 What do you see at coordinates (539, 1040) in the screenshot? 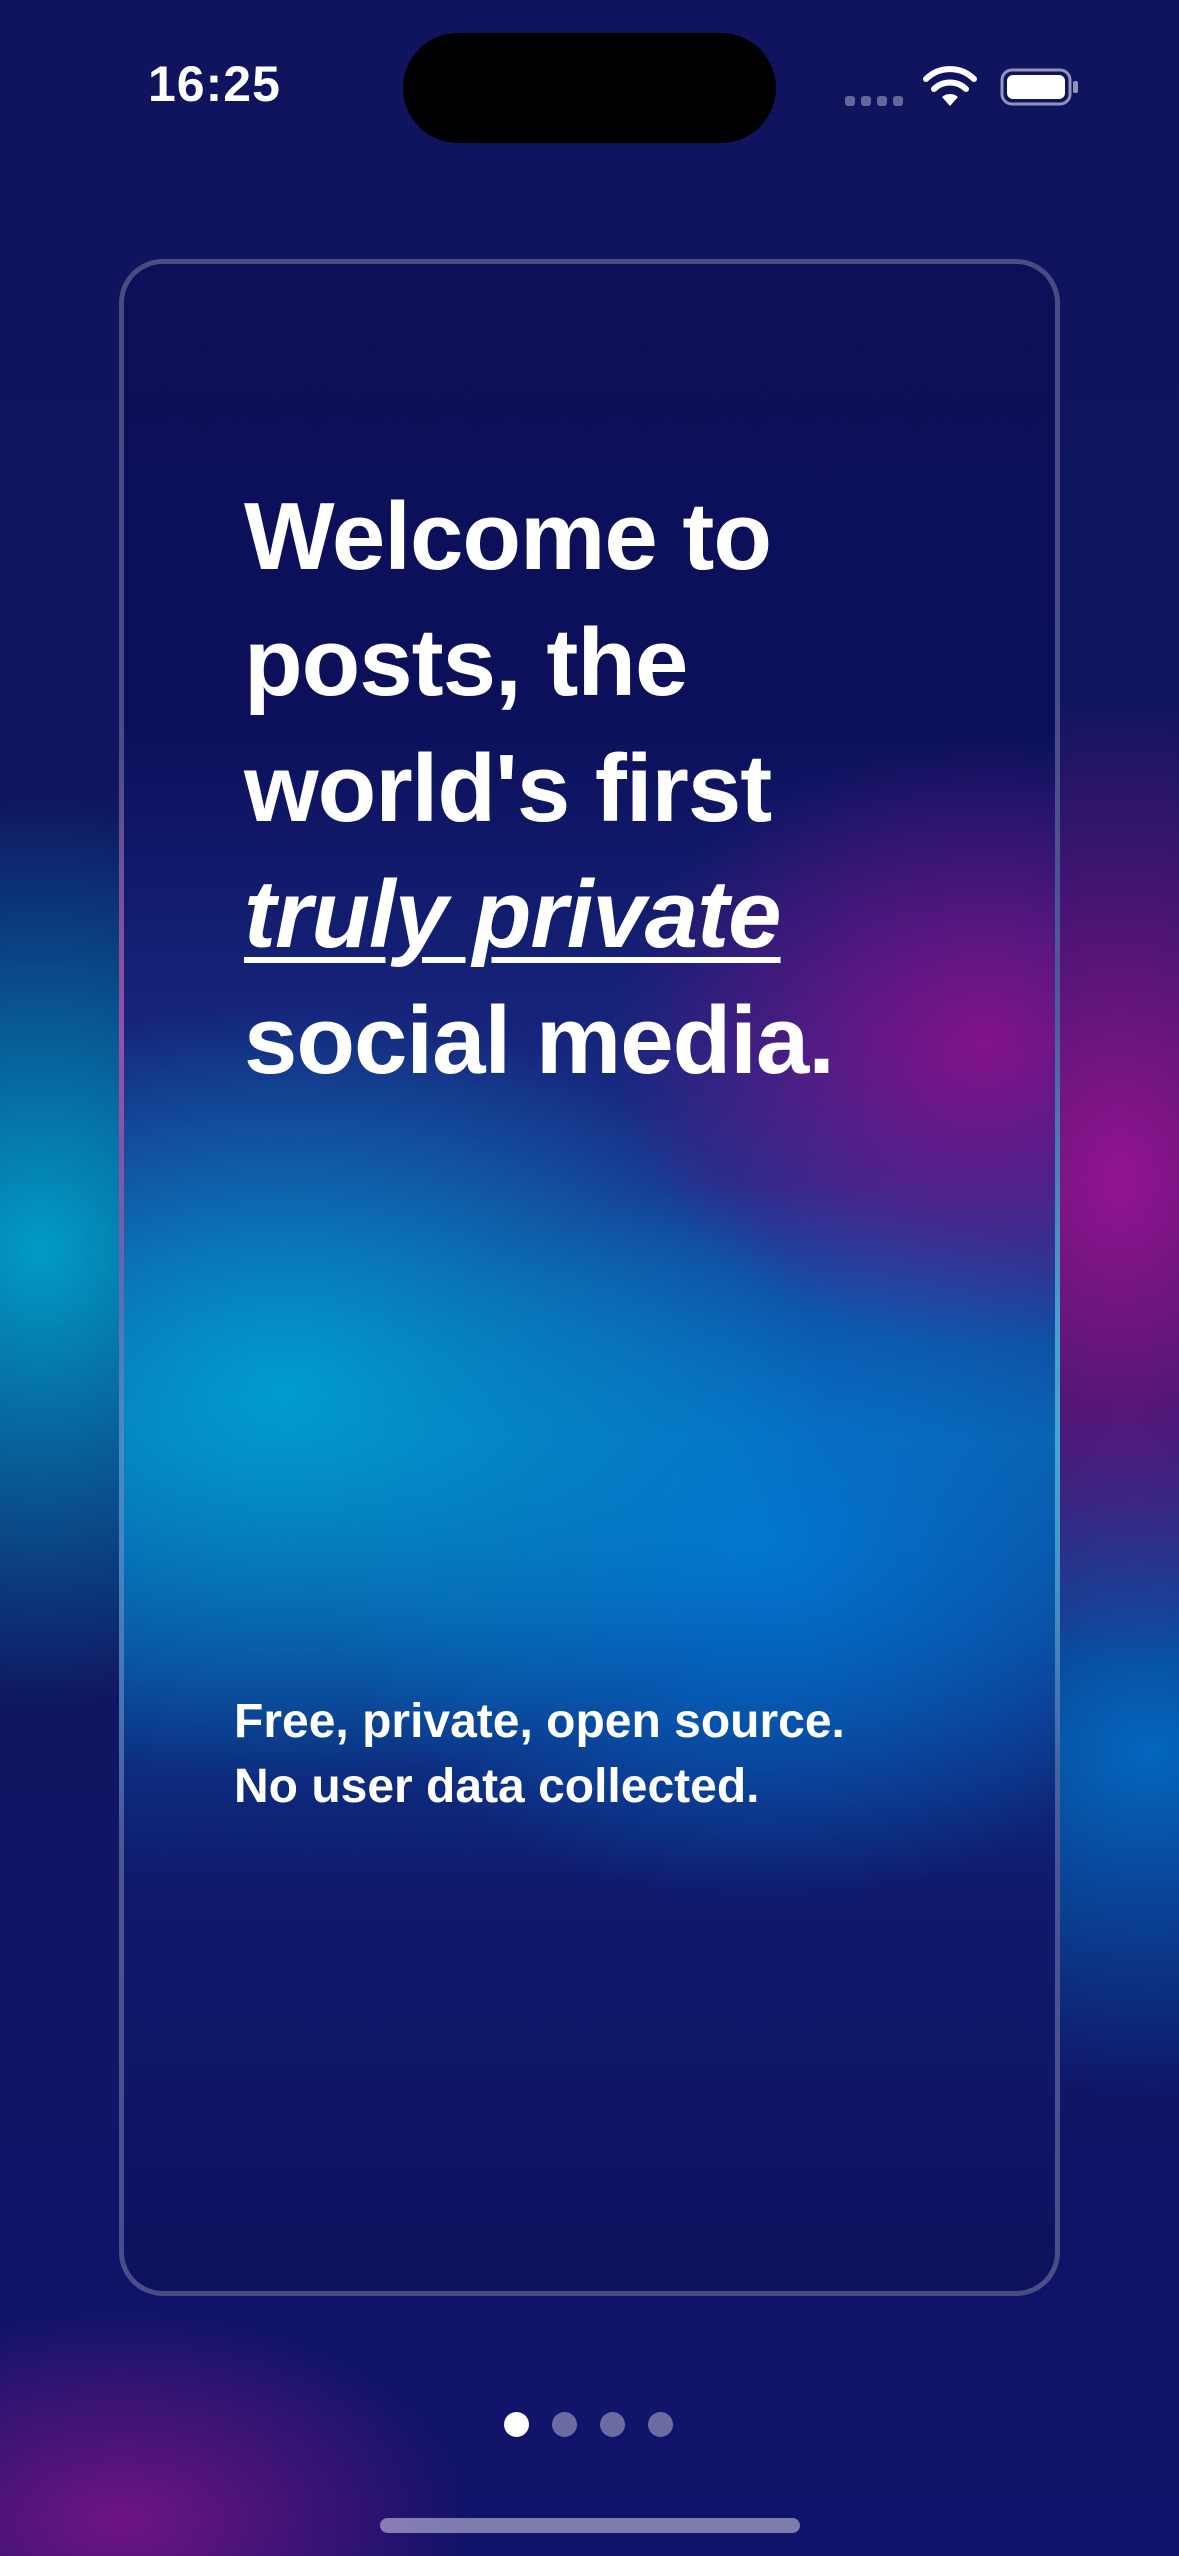
I see `headline-line: social media.` at bounding box center [539, 1040].